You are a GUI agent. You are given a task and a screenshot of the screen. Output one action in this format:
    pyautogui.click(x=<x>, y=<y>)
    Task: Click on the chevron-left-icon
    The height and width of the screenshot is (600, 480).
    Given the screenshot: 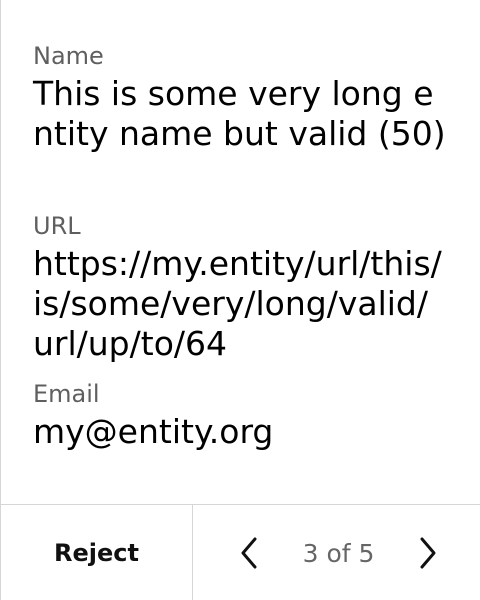 What is the action you would take?
    pyautogui.click(x=249, y=553)
    